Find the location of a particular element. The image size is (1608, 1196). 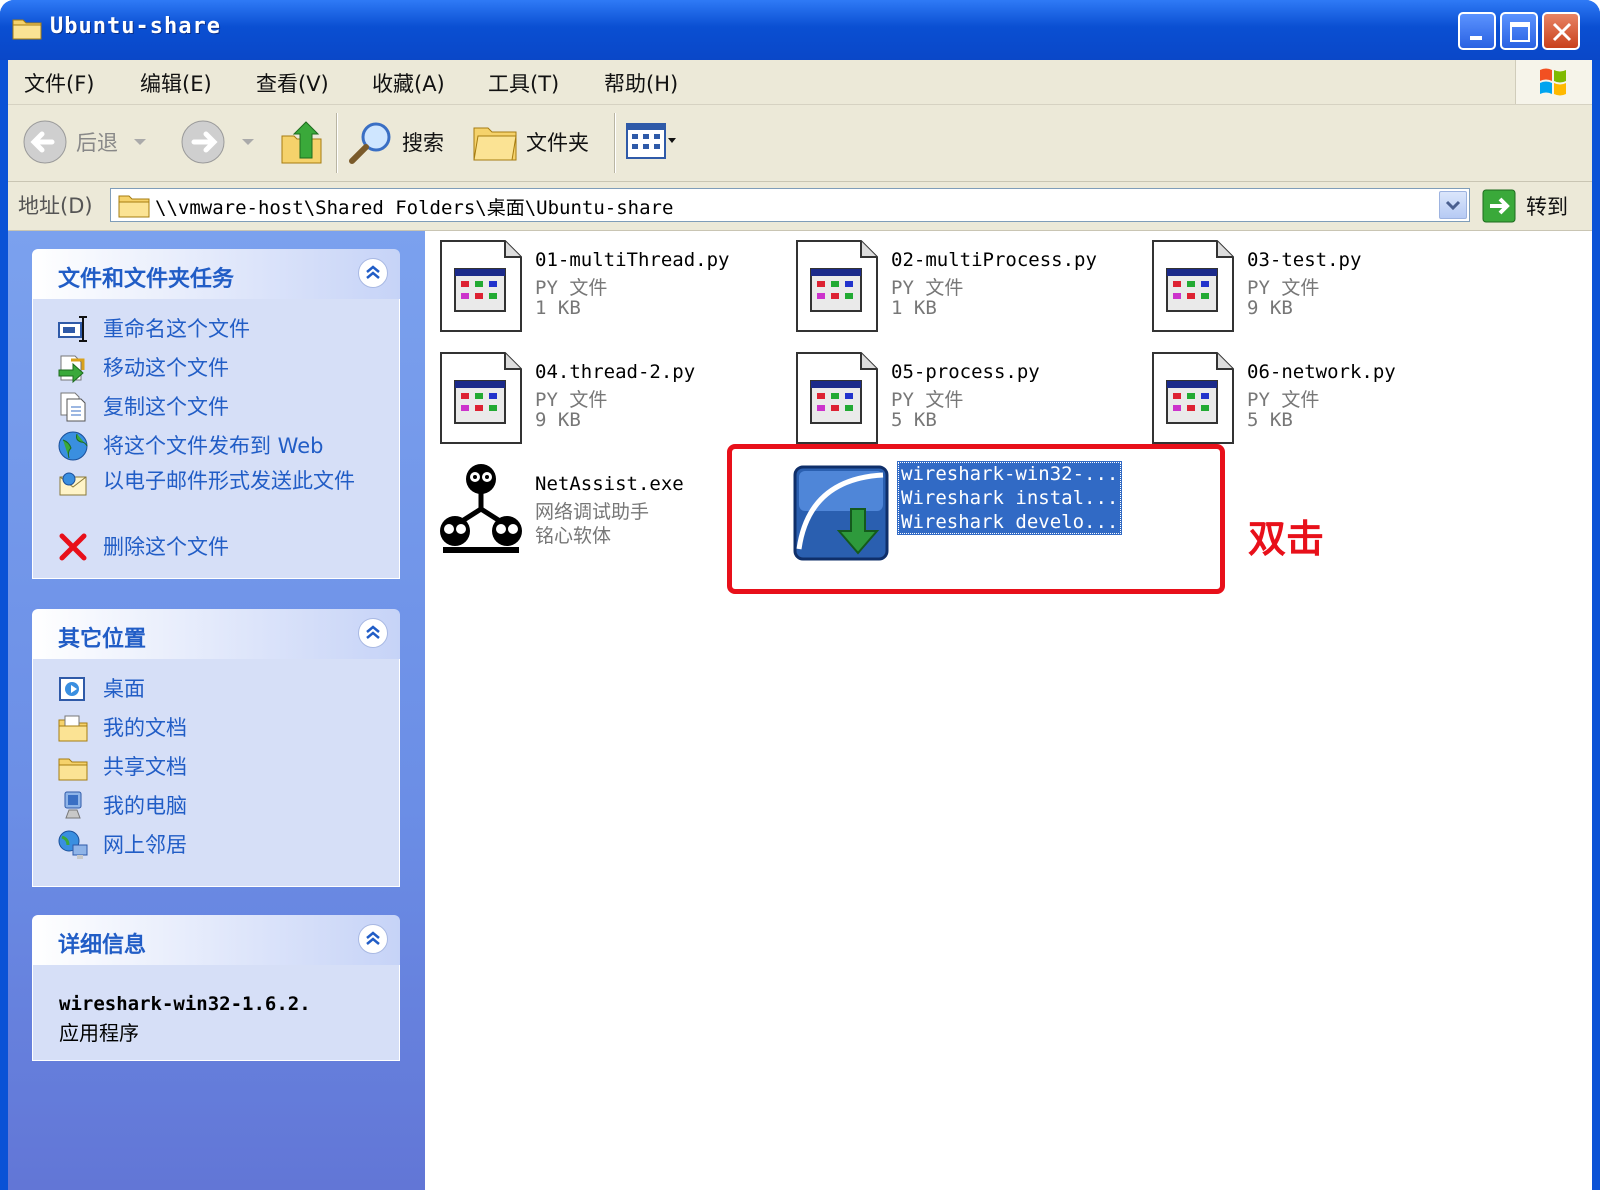

folders-button: 文件夹 is located at coordinates (530, 142).